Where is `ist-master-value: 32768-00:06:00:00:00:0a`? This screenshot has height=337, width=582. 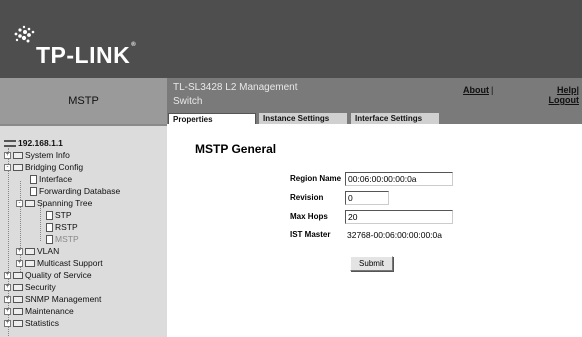 ist-master-value: 32768-00:06:00:00:00:0a is located at coordinates (395, 235).